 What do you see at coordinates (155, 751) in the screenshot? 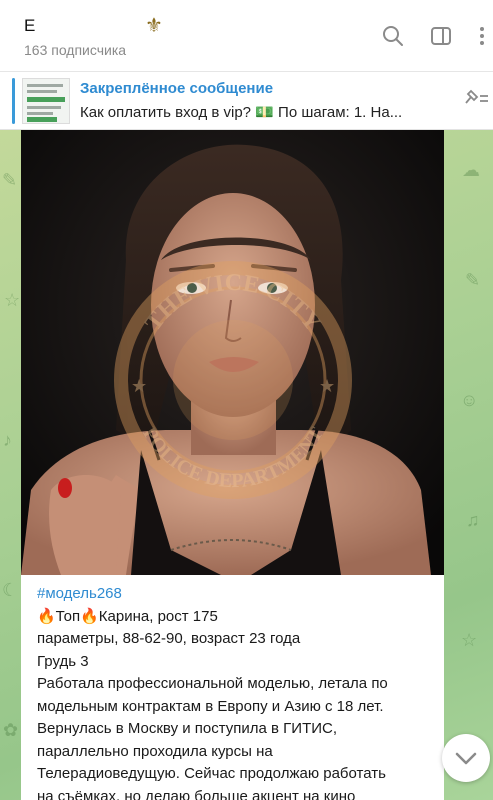
I see `caption-line-7: параллельно проходила курсы на` at bounding box center [155, 751].